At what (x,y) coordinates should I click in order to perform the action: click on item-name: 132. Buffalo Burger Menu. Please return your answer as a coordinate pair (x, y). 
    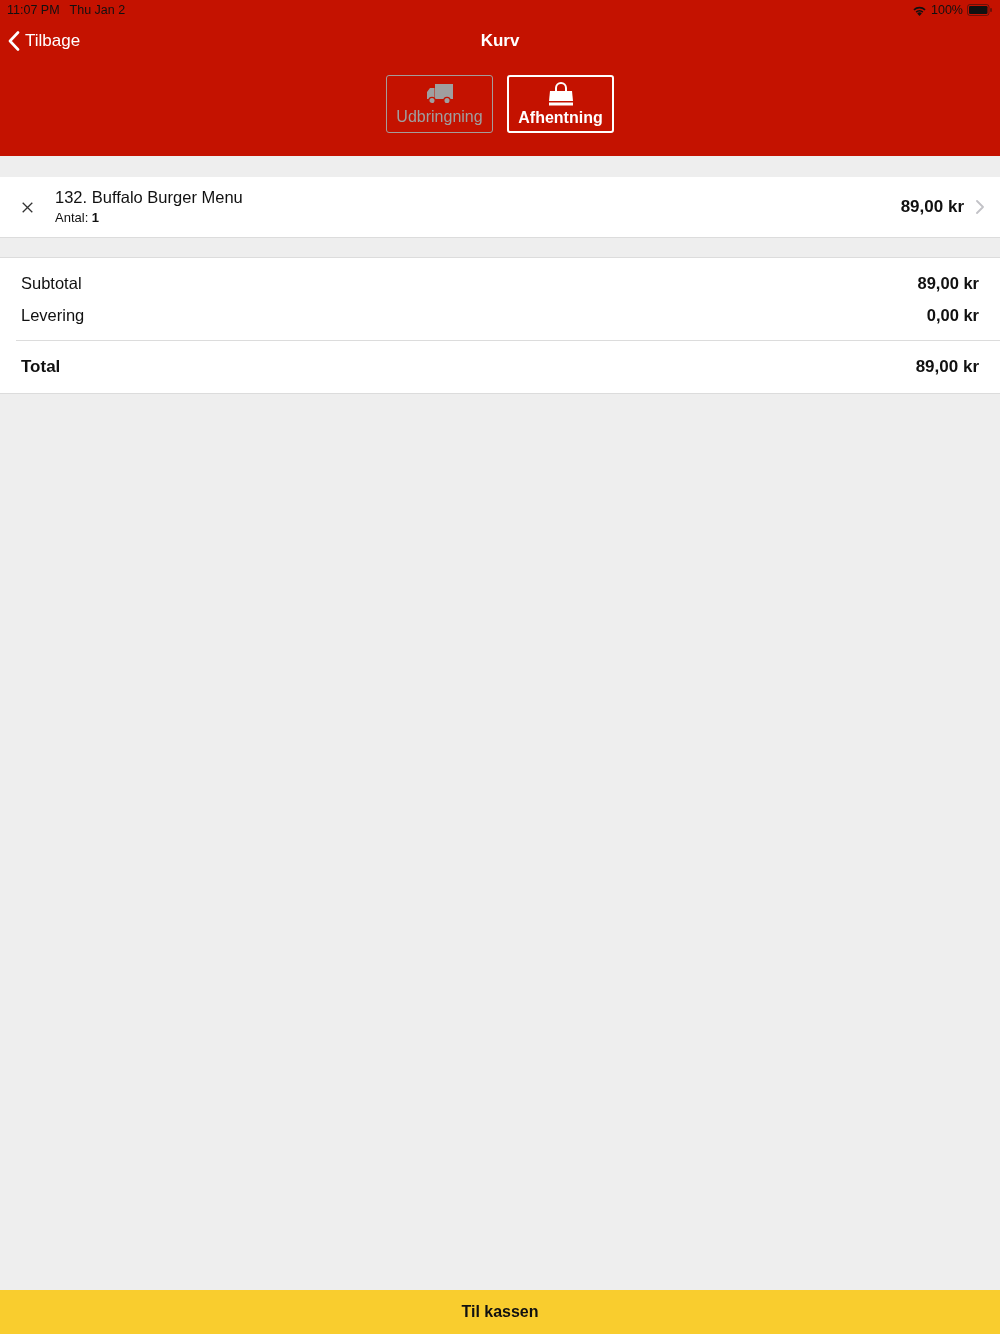
    Looking at the image, I should click on (149, 197).